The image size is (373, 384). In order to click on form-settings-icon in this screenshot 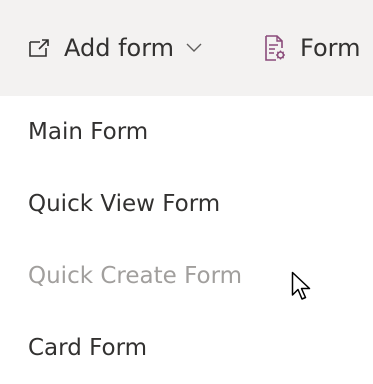, I will do `click(275, 48)`.